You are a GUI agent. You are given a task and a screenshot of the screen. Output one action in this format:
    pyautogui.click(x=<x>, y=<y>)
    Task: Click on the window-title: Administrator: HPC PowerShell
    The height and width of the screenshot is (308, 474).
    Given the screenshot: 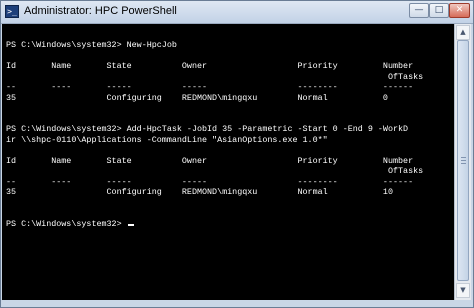 What is the action you would take?
    pyautogui.click(x=100, y=11)
    